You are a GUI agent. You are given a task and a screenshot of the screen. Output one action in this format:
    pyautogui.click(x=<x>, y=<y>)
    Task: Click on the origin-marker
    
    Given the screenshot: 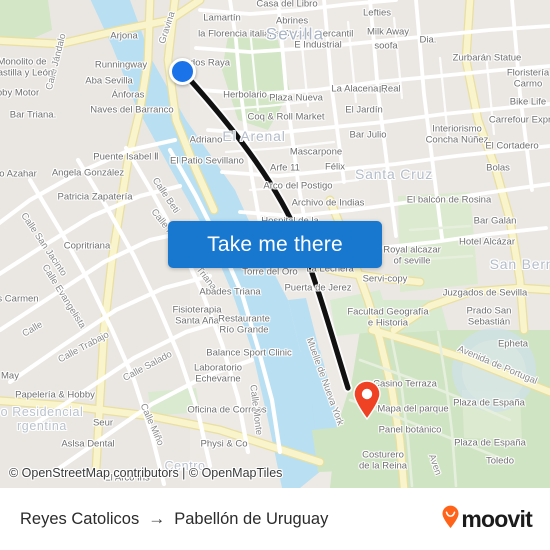 What is the action you would take?
    pyautogui.click(x=182, y=71)
    